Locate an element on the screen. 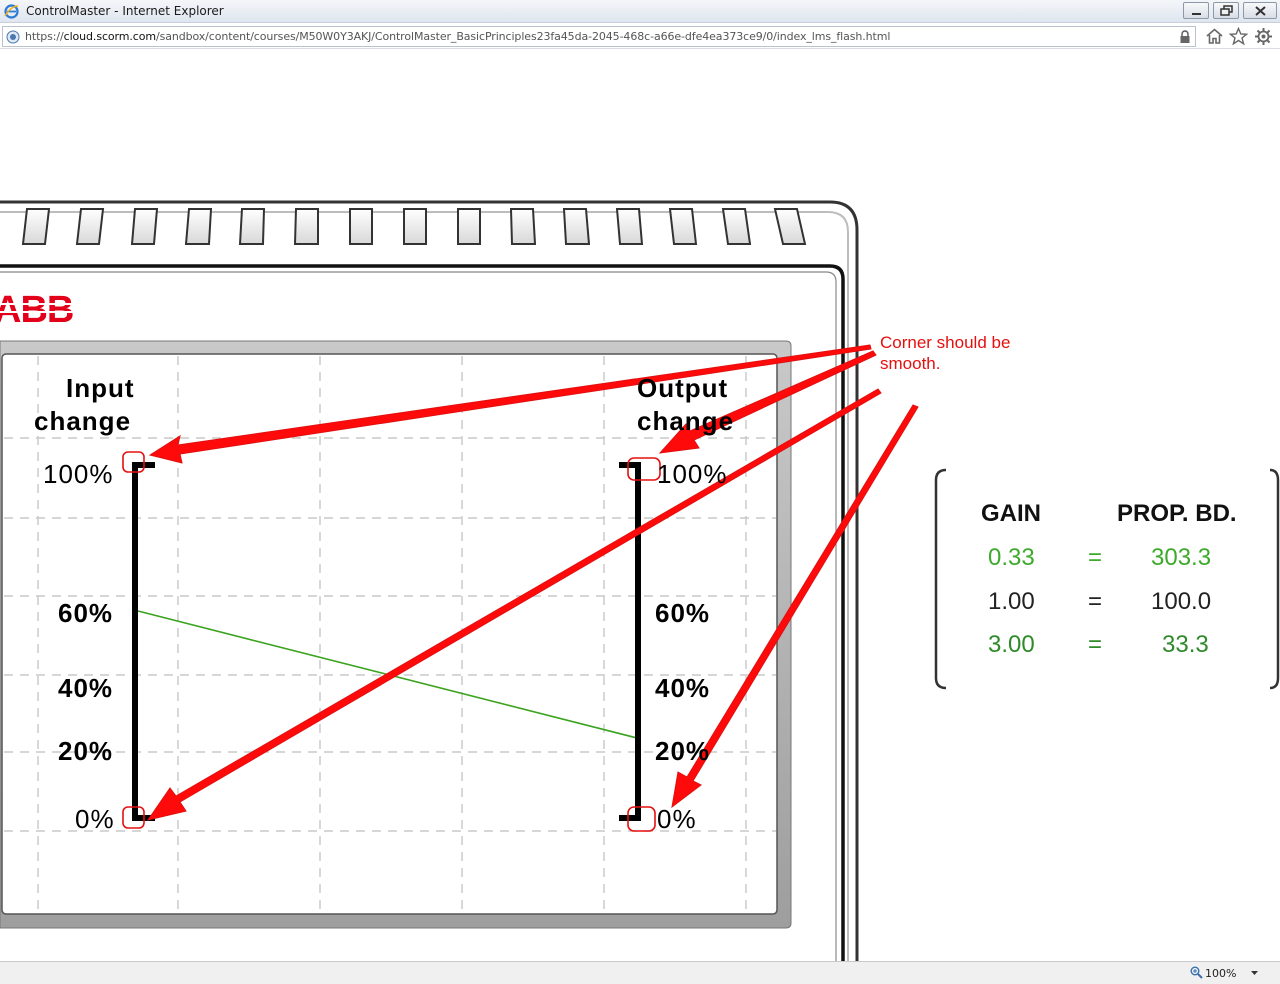 The height and width of the screenshot is (984, 1280). url-prefix: https:// is located at coordinates (44, 36).